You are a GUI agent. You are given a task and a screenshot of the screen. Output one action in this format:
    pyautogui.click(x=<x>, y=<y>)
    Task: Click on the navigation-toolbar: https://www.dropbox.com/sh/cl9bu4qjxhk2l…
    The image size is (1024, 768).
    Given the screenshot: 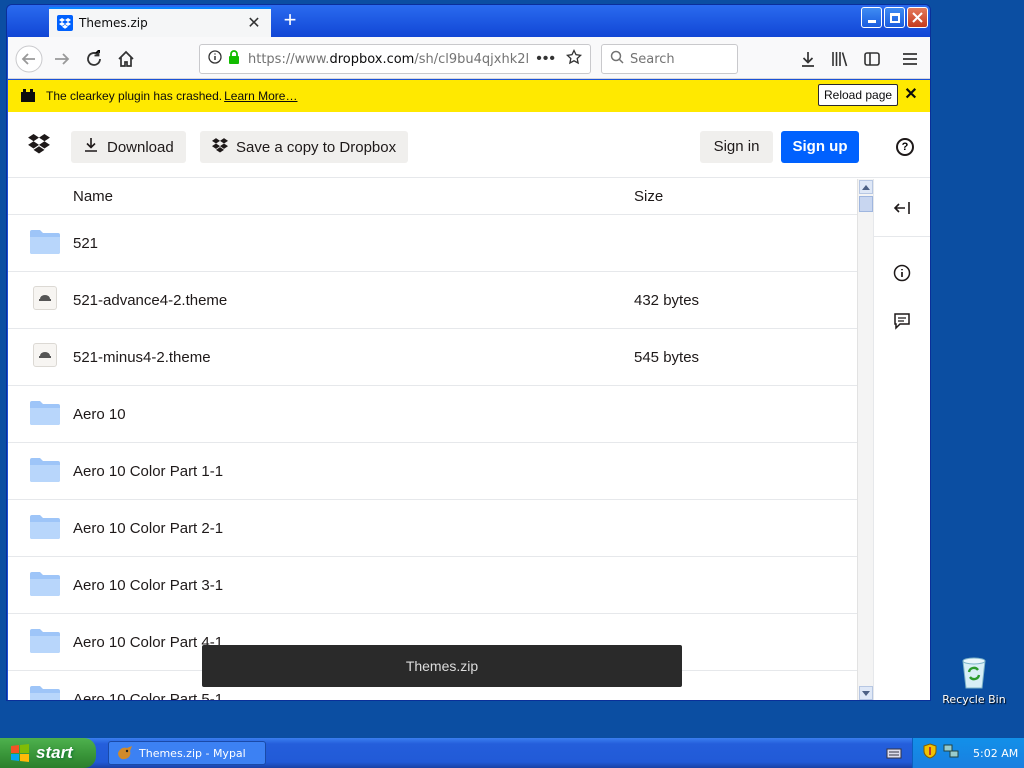 What is the action you would take?
    pyautogui.click(x=469, y=58)
    